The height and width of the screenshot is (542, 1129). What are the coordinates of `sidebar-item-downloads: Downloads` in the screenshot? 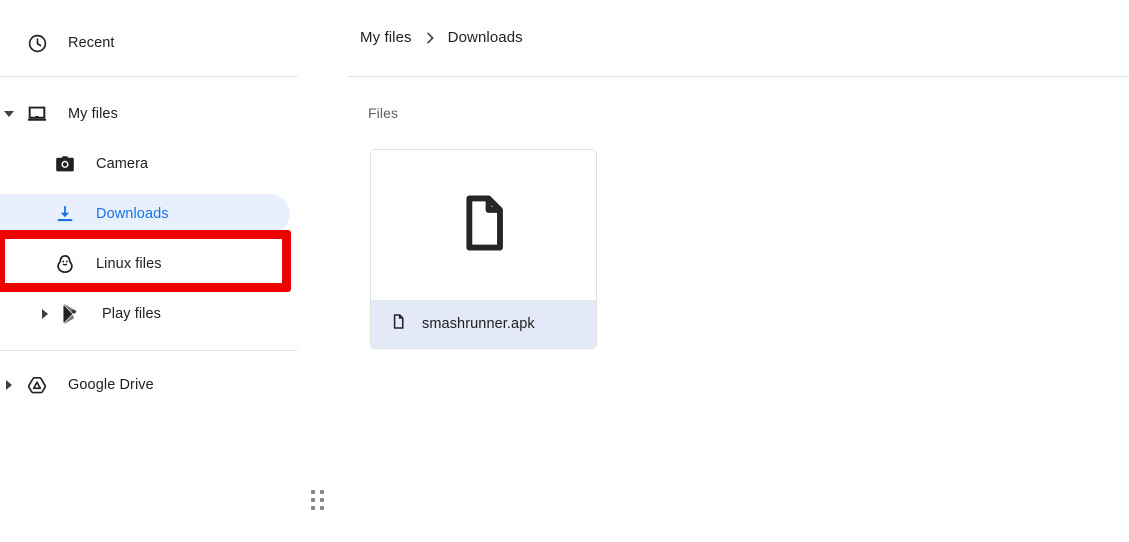 It's located at (145, 214).